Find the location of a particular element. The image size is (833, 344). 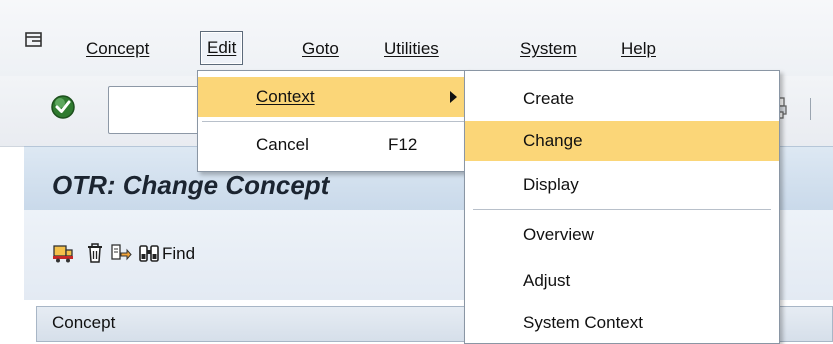

submenu-item-system-context: System Context is located at coordinates (622, 323).